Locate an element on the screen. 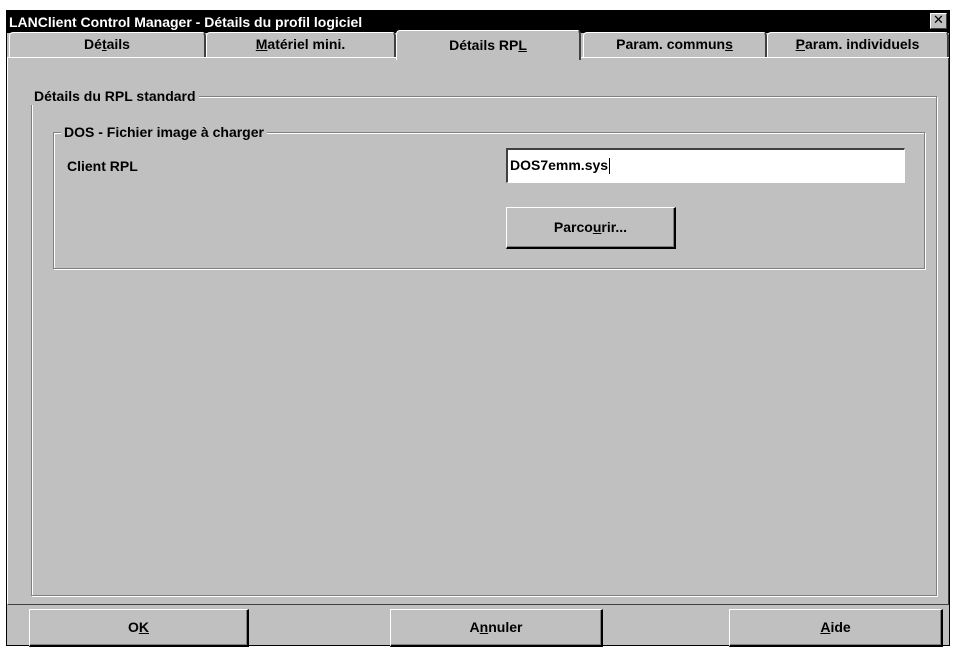  button-label-part: A is located at coordinates (474, 627).